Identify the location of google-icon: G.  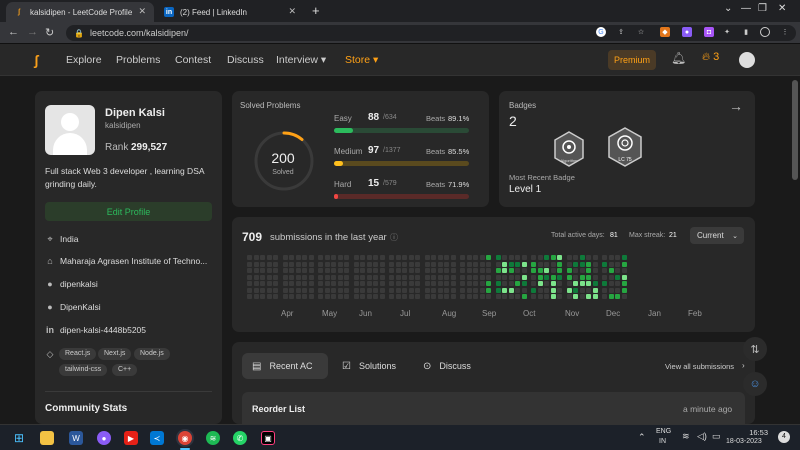
(601, 32).